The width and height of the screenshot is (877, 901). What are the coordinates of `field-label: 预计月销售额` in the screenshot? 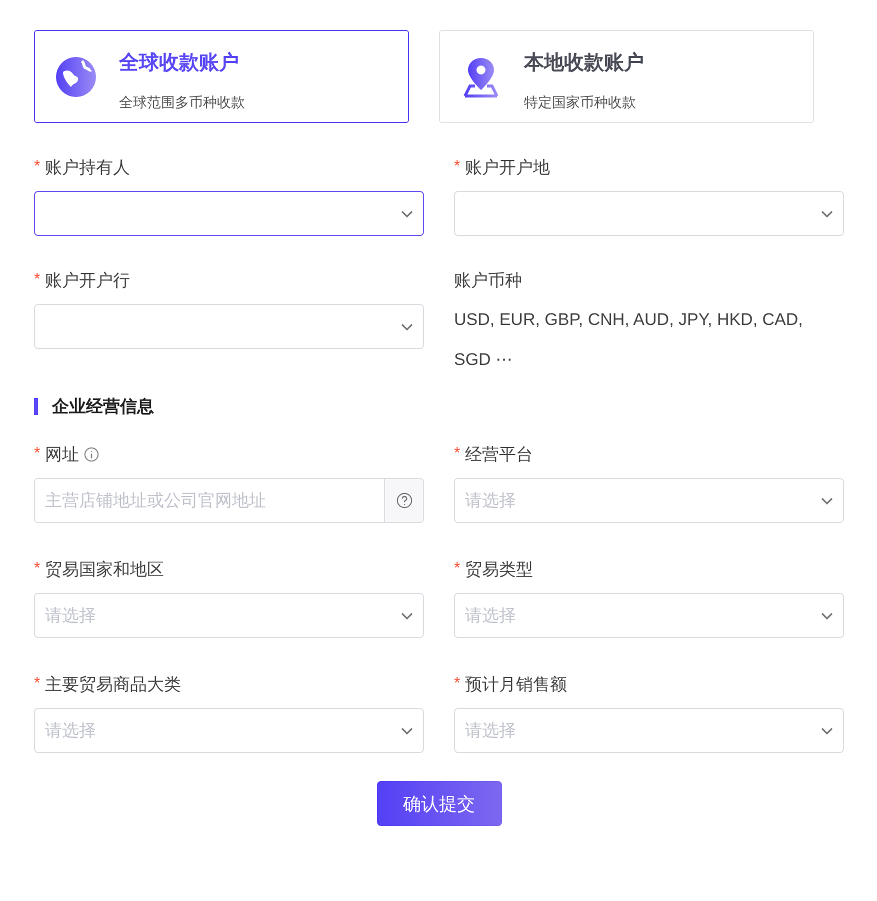 It's located at (516, 685).